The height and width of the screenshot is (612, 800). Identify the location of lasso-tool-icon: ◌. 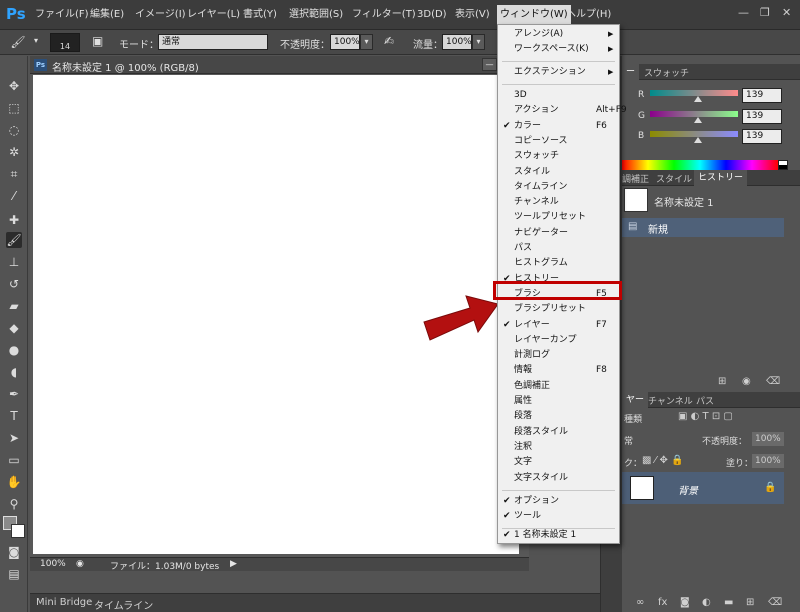
(14, 130).